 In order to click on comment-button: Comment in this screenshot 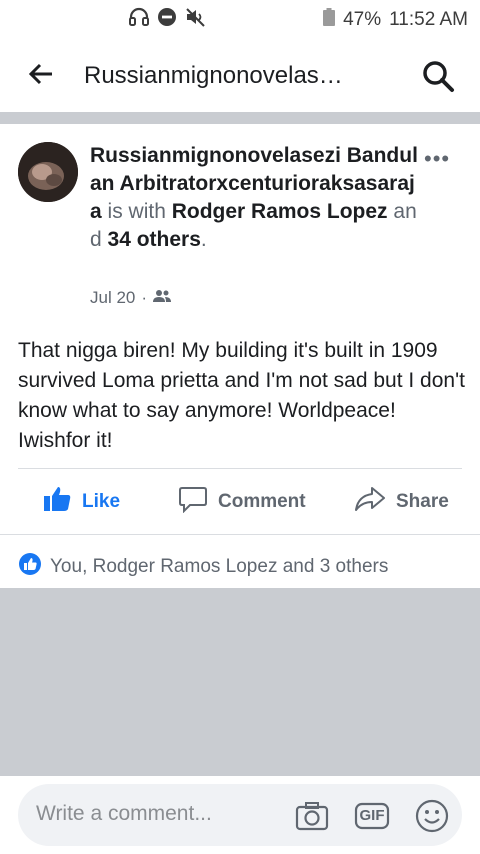, I will do `click(242, 502)`.